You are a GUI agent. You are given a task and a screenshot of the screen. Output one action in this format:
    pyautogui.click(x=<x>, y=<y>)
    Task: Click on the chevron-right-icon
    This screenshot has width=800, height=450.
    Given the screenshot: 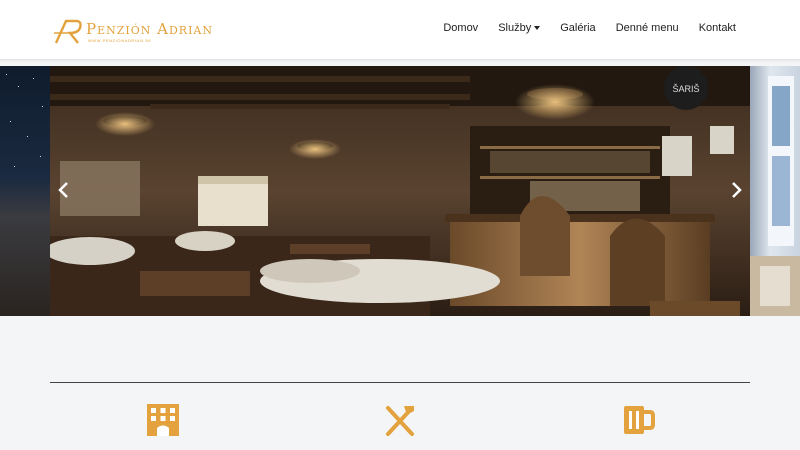 What is the action you would take?
    pyautogui.click(x=737, y=190)
    